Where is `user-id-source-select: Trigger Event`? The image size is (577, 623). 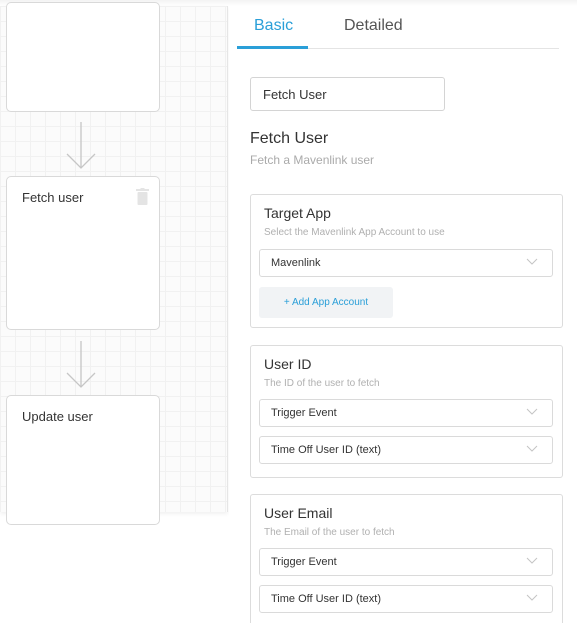
user-id-source-select: Trigger Event is located at coordinates (406, 413).